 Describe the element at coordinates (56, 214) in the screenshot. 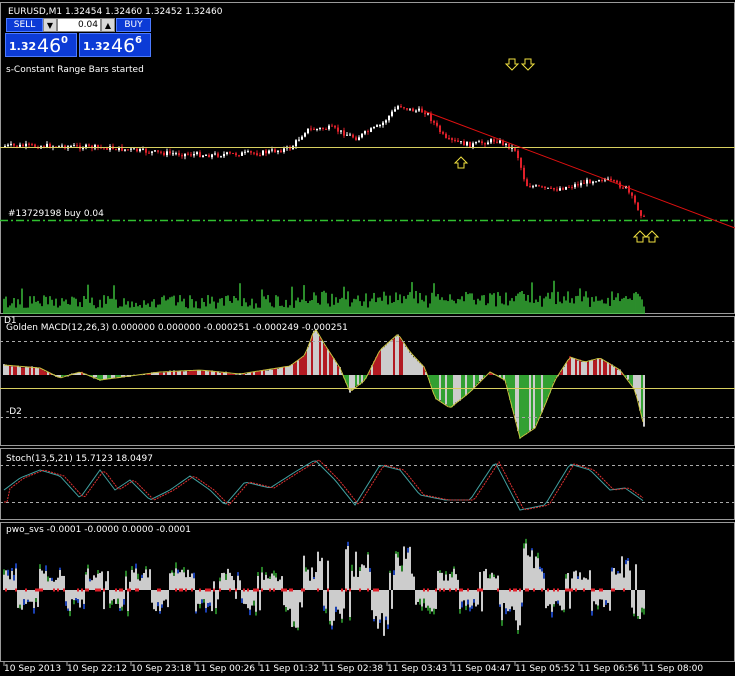

I see `order-label: #13729198 buy 0.04` at that location.